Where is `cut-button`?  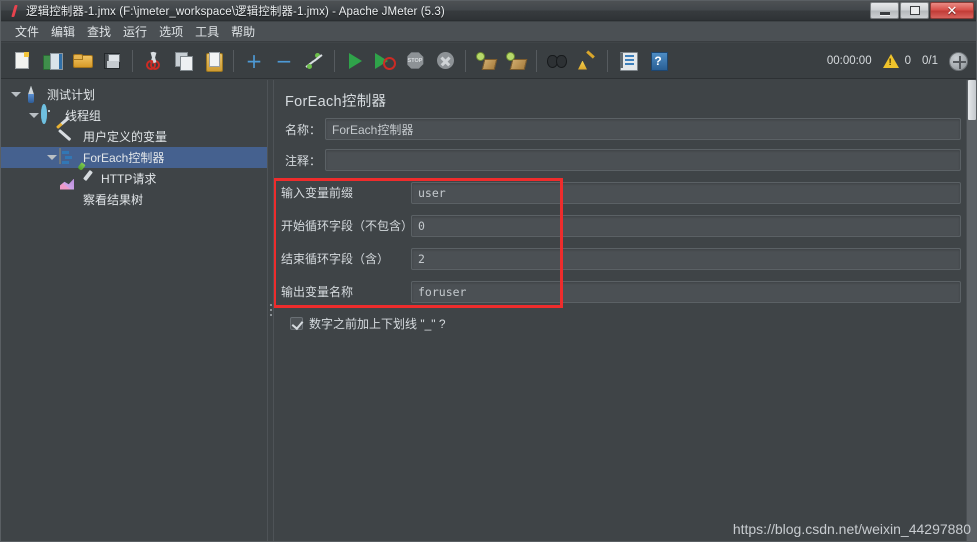
cut-button is located at coordinates (153, 61).